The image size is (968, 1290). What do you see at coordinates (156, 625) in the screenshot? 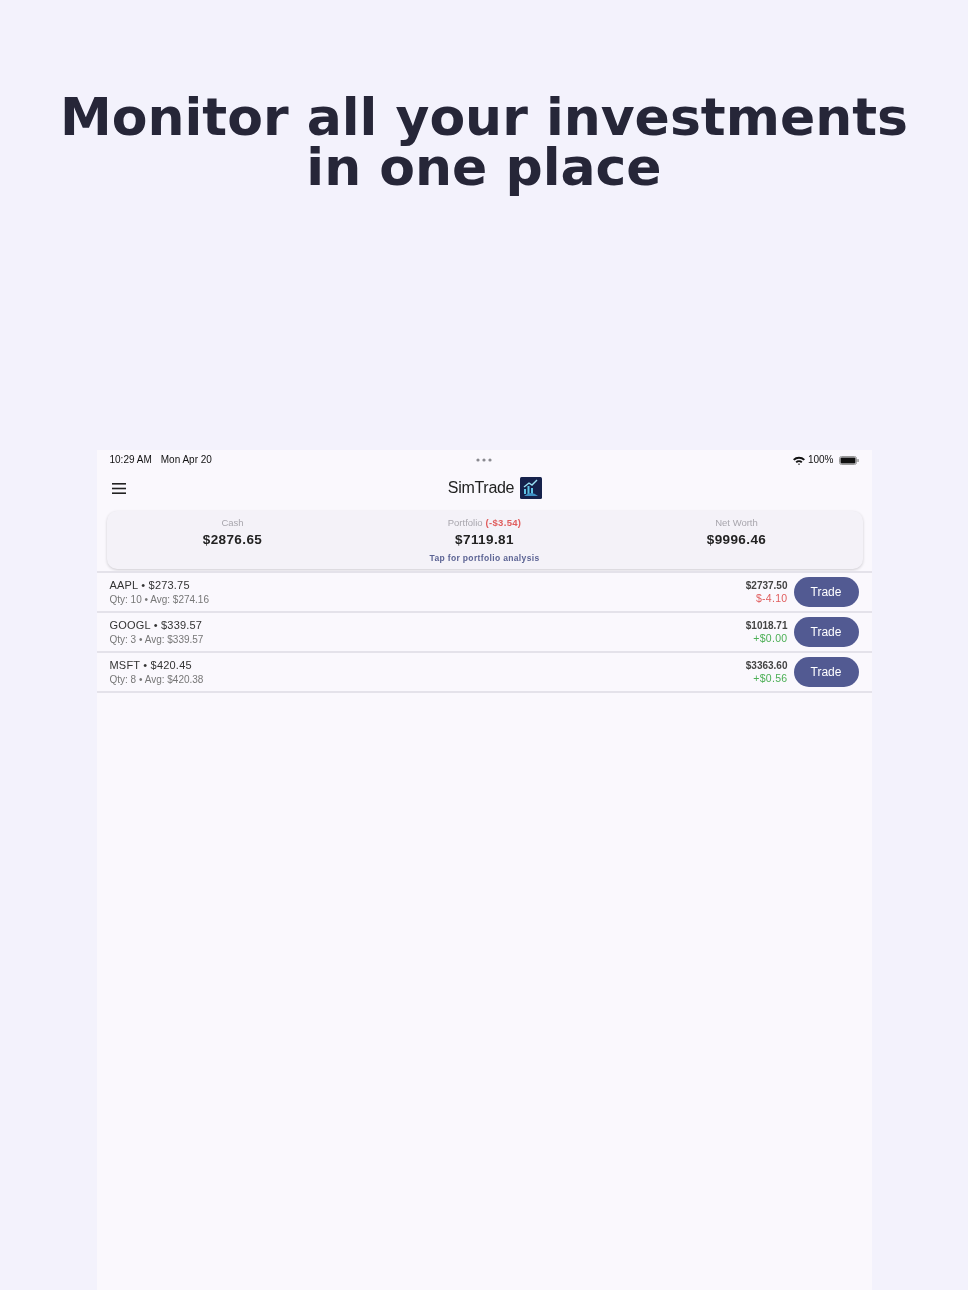
I see `holding-title: GOOGL • $339.57` at bounding box center [156, 625].